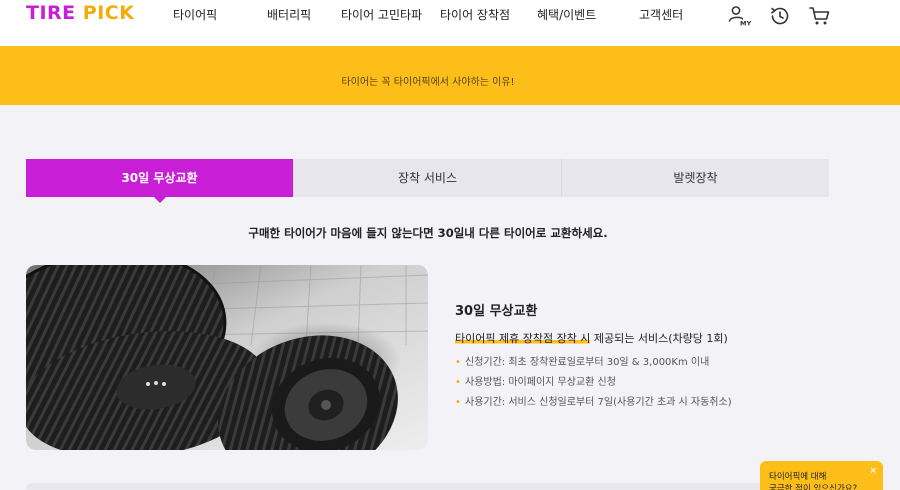 Image resolution: width=900 pixels, height=490 pixels. What do you see at coordinates (195, 14) in the screenshot?
I see `nav-item-tirepick: 타이어픽` at bounding box center [195, 14].